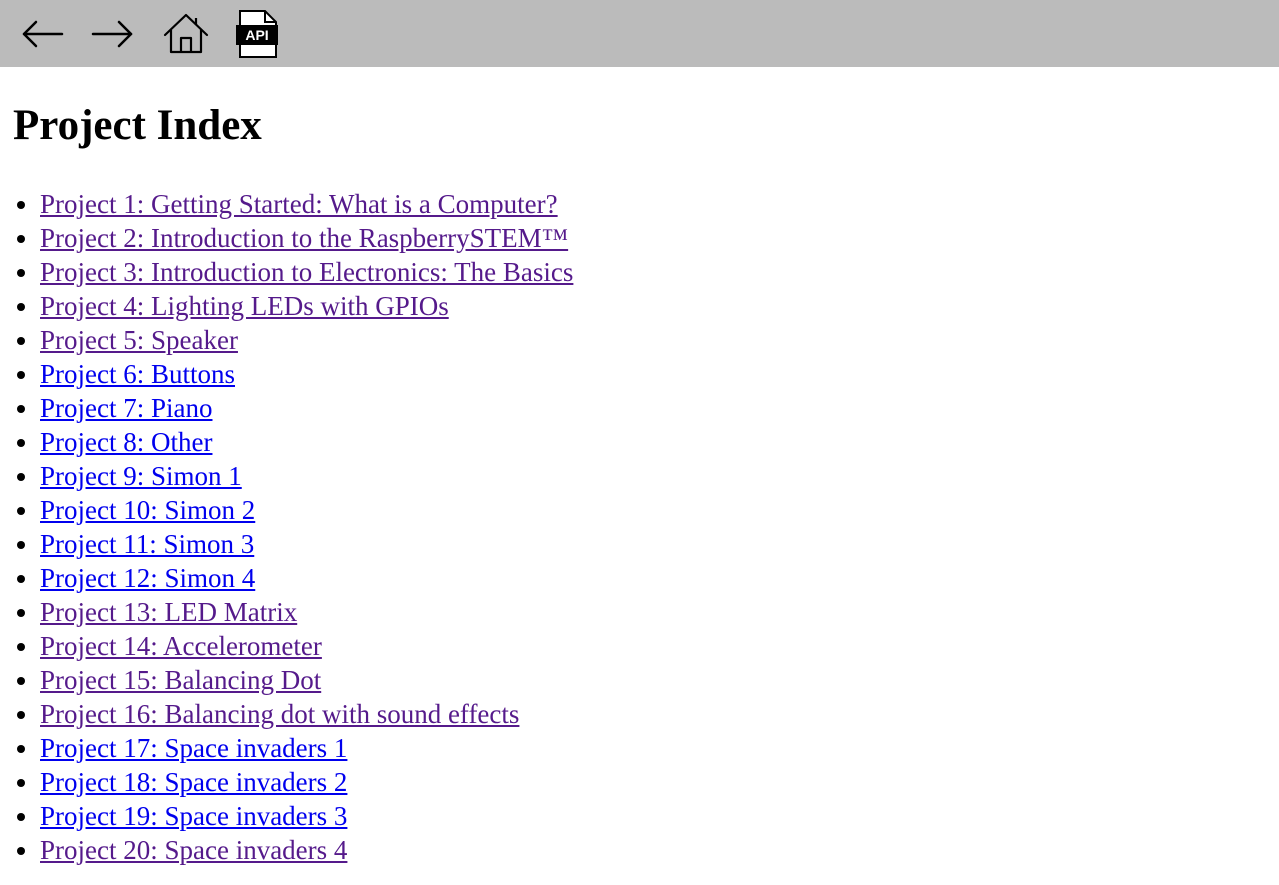 Image resolution: width=1279 pixels, height=885 pixels. I want to click on home-icon, so click(186, 33).